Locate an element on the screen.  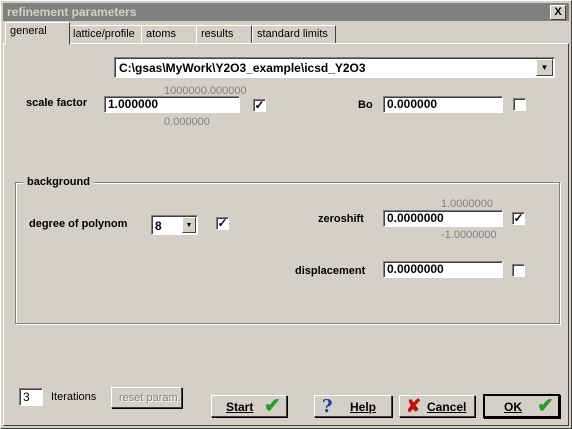
zeroshift-min-hint: -1.0000000 is located at coordinates (469, 235).